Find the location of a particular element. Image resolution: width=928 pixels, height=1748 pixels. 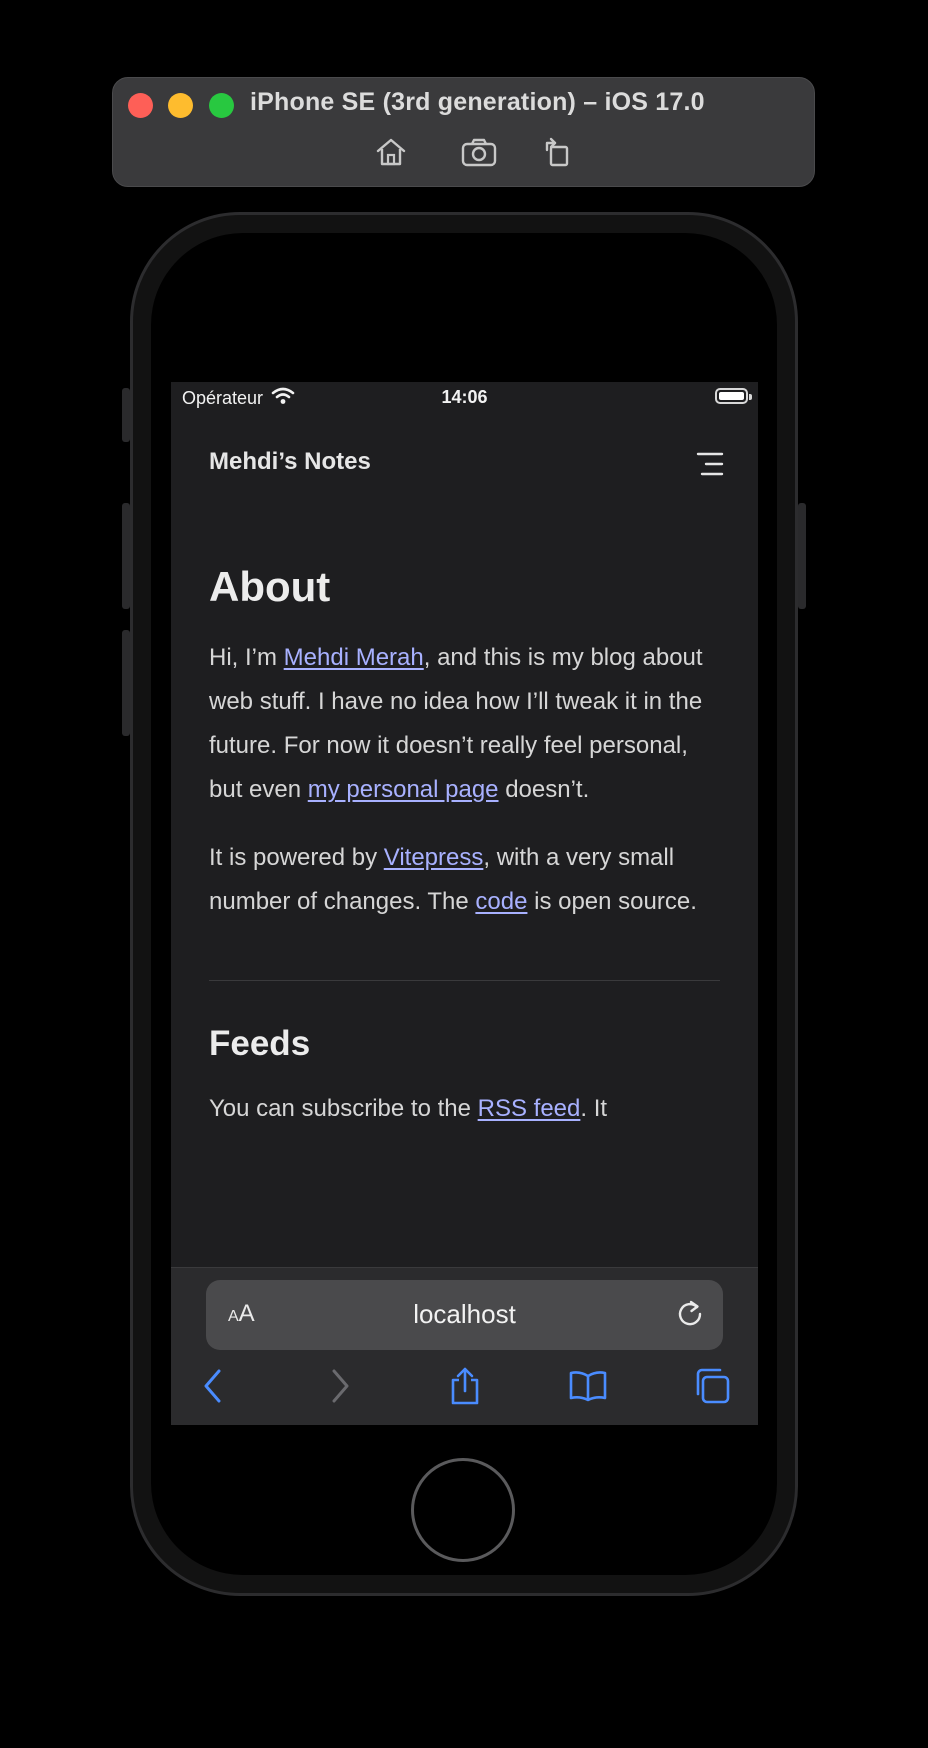

safari-toolbar is located at coordinates (464, 1388).